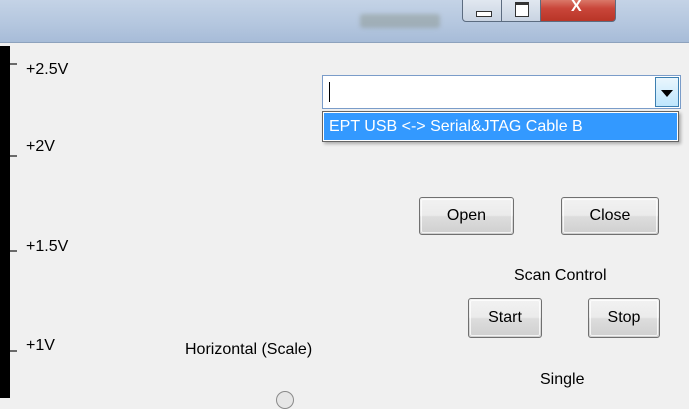 The image size is (689, 409). I want to click on maximize-icon, so click(522, 9).